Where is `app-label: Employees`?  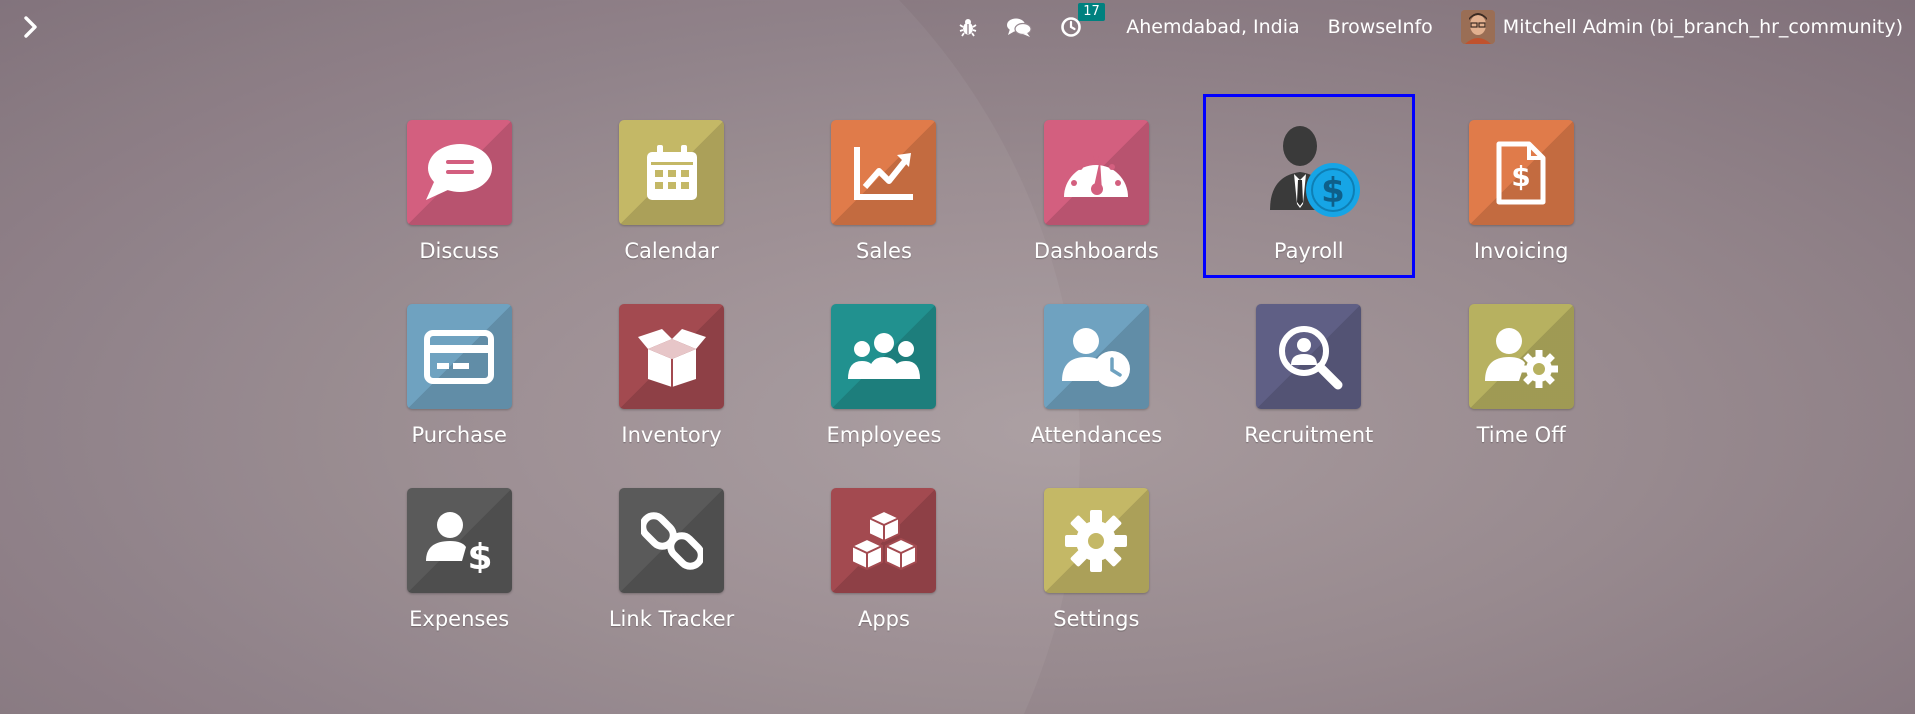 app-label: Employees is located at coordinates (884, 435).